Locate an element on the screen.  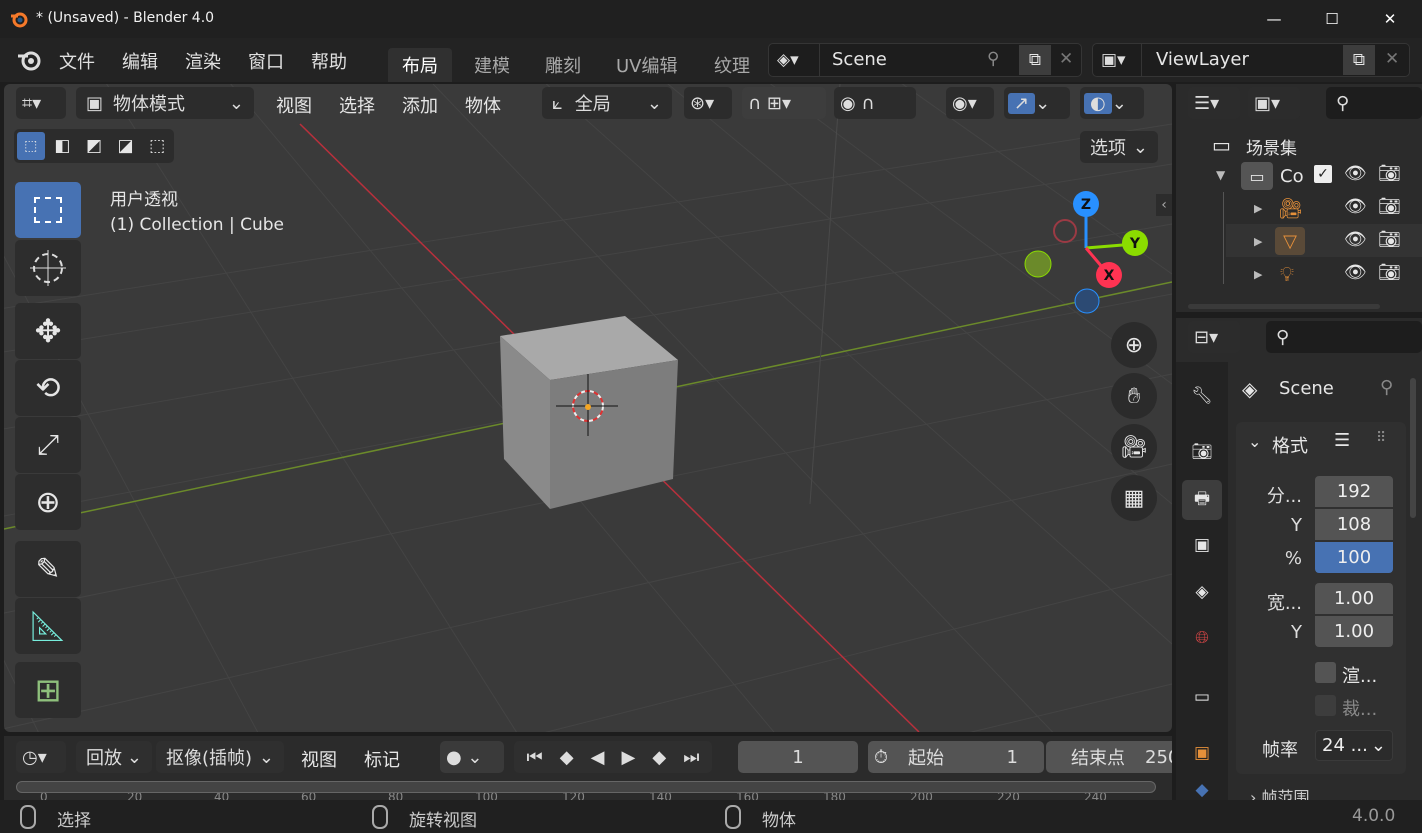
tool-annotate: ✎ is located at coordinates (48, 569).